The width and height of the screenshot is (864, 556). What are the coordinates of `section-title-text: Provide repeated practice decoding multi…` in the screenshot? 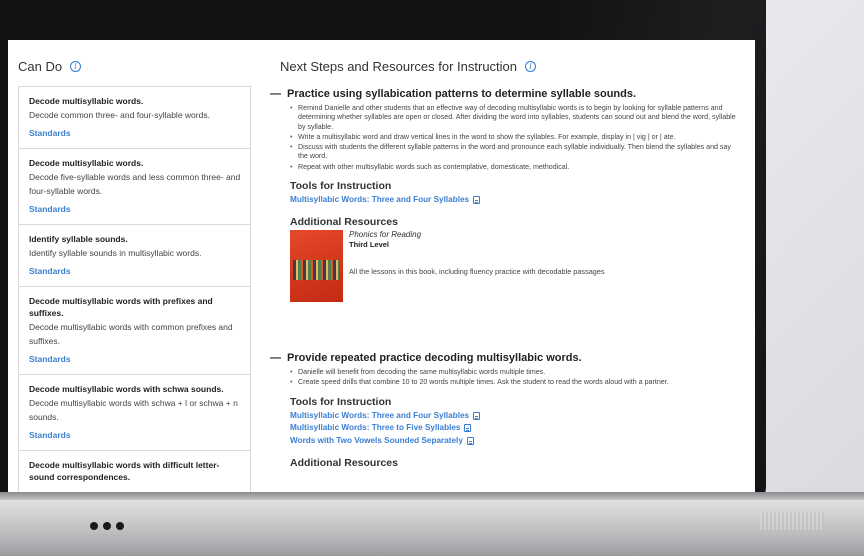 It's located at (434, 358).